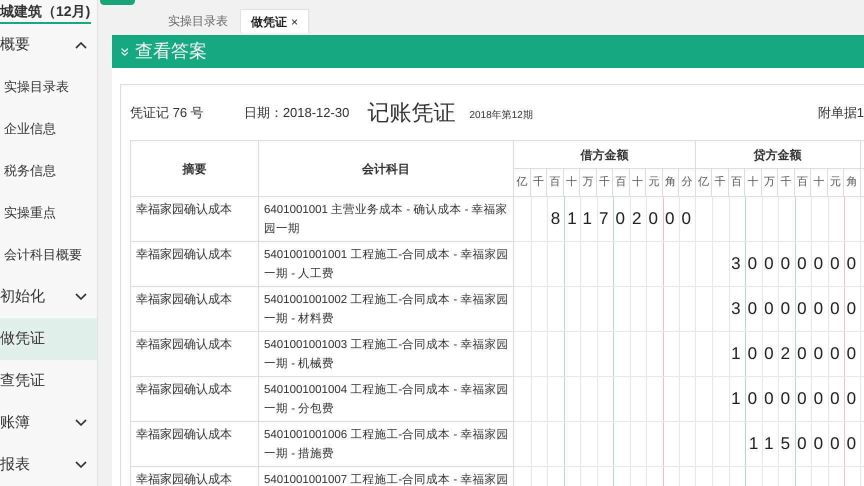 The width and height of the screenshot is (864, 486). I want to click on double-chevron-icon: », so click(124, 51).